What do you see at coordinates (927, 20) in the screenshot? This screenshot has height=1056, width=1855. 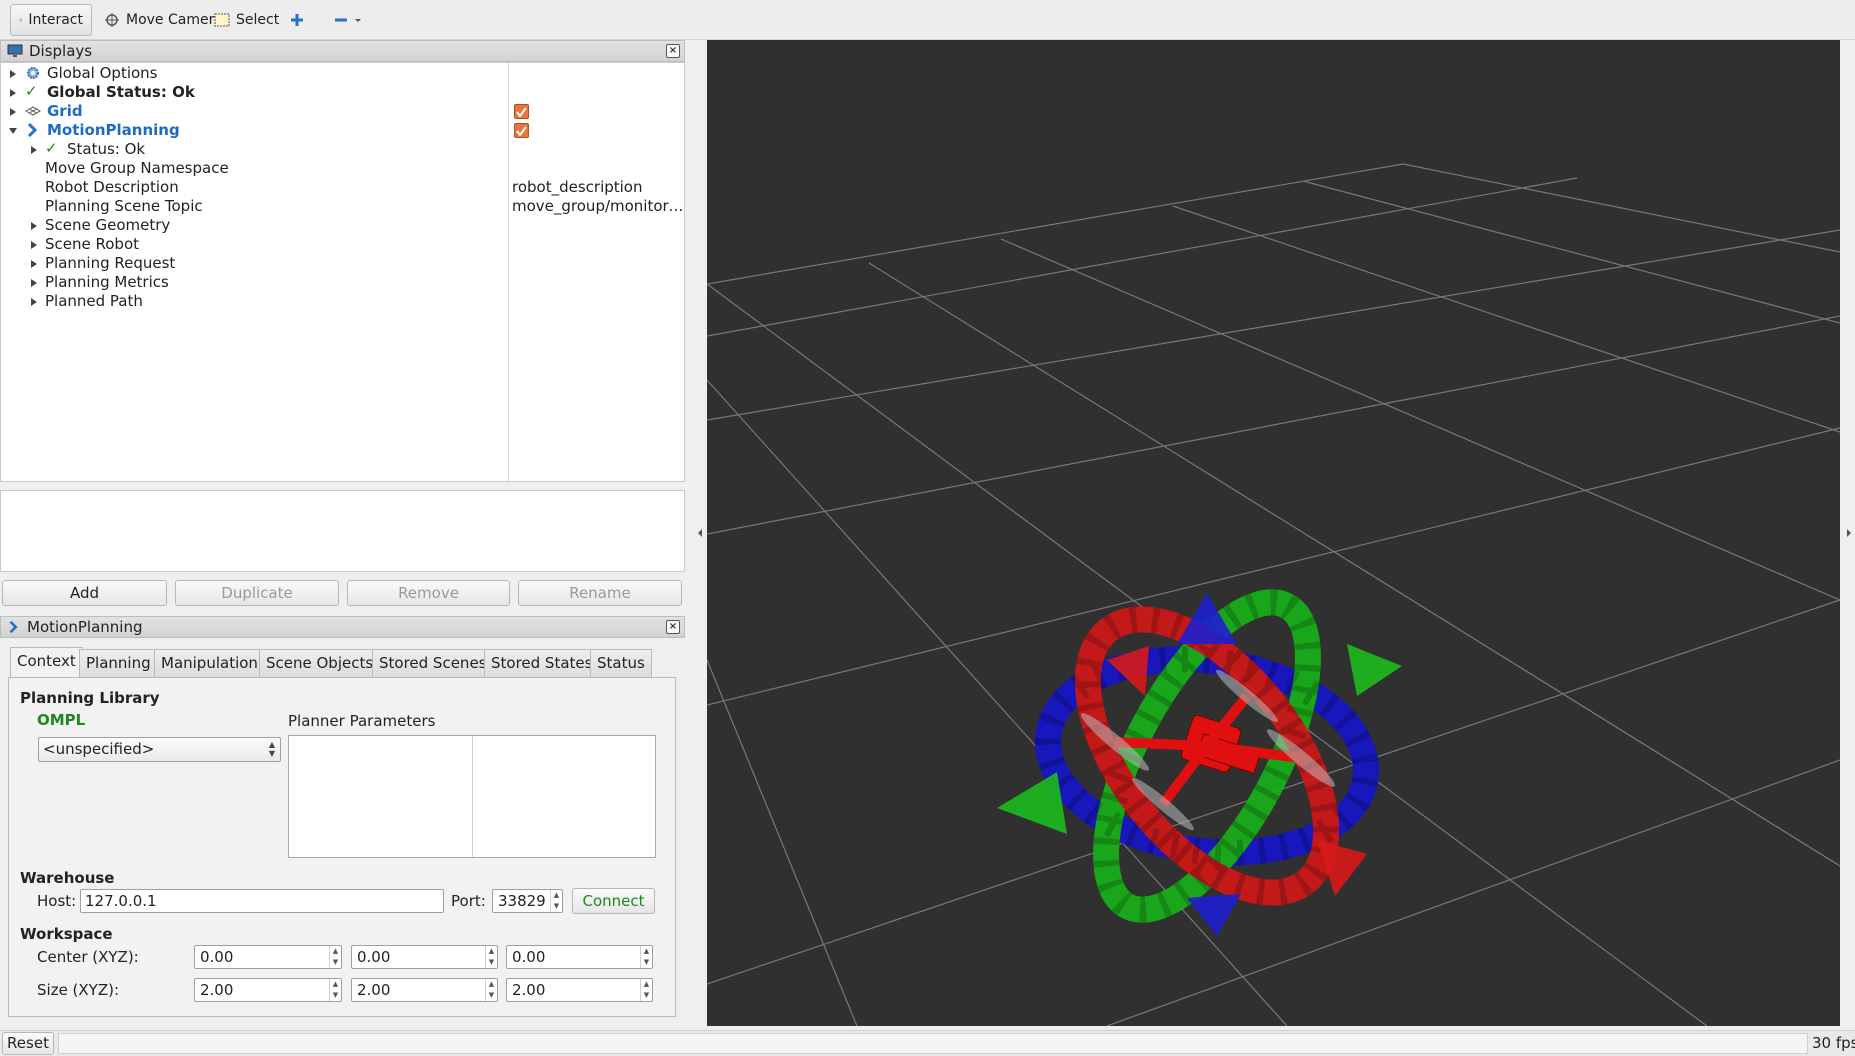 I see `toolbar: Interact Move Camera Select` at bounding box center [927, 20].